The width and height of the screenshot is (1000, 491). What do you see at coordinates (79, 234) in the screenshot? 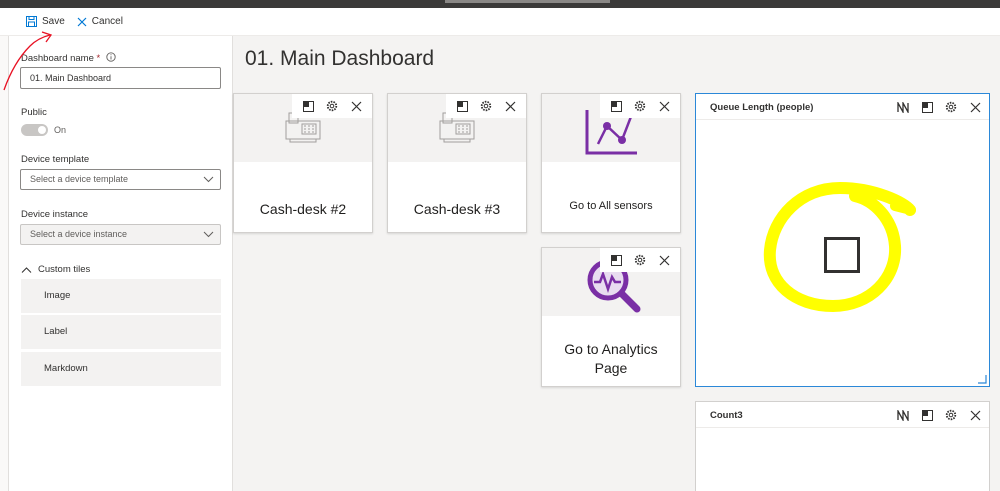
I see `device-instance-placeholder: Select a device instance` at bounding box center [79, 234].